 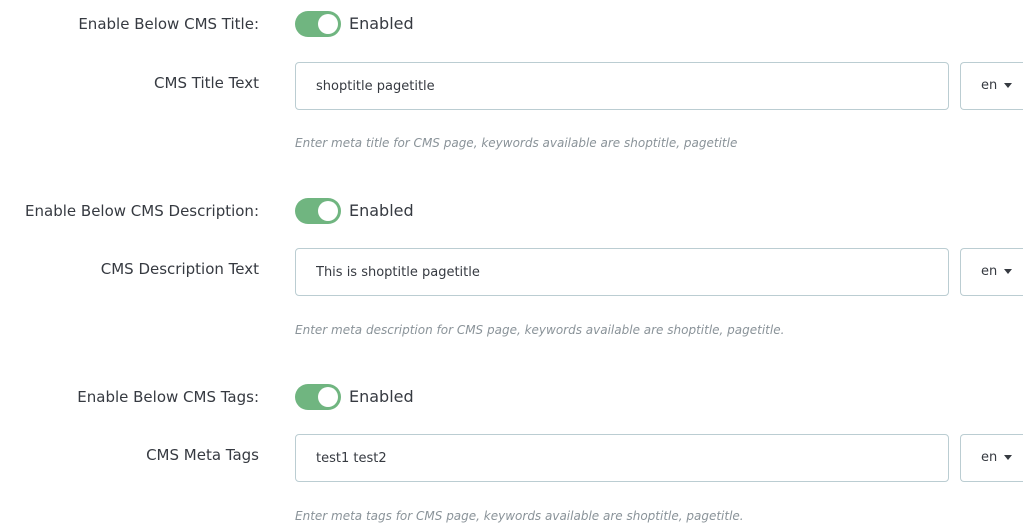 I want to click on cms-description-text-row: CMS Description Text en, so click(x=511, y=272).